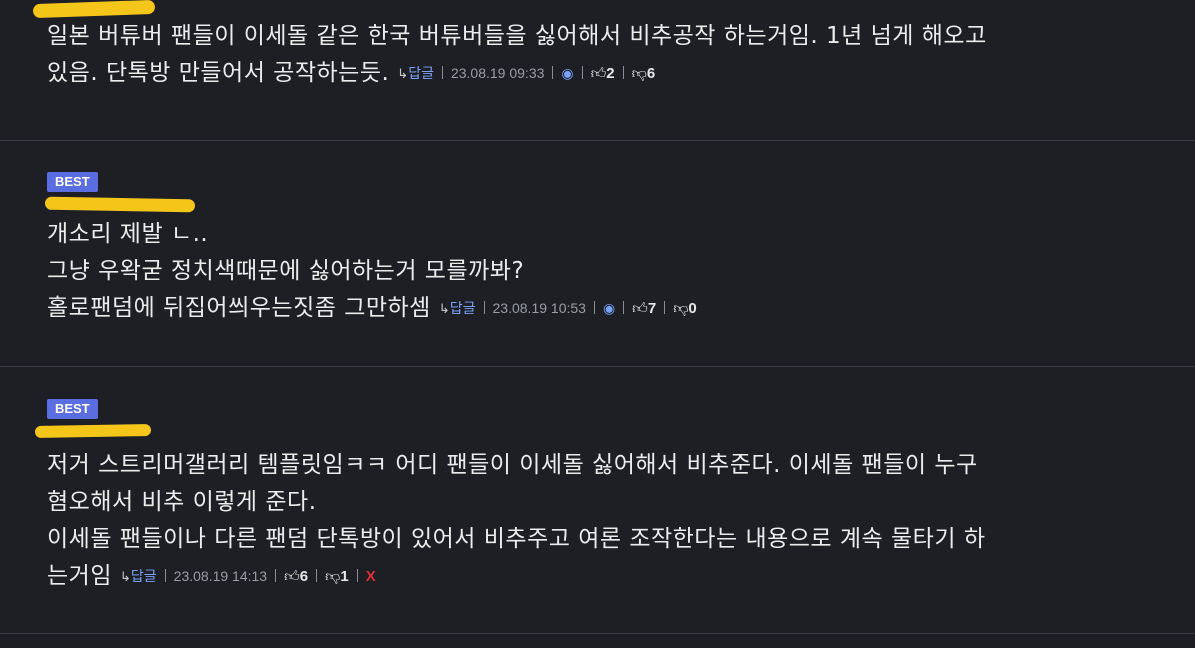 Image resolution: width=1195 pixels, height=648 pixels. Describe the element at coordinates (692, 308) in the screenshot. I see `dislike-count: 0` at that location.